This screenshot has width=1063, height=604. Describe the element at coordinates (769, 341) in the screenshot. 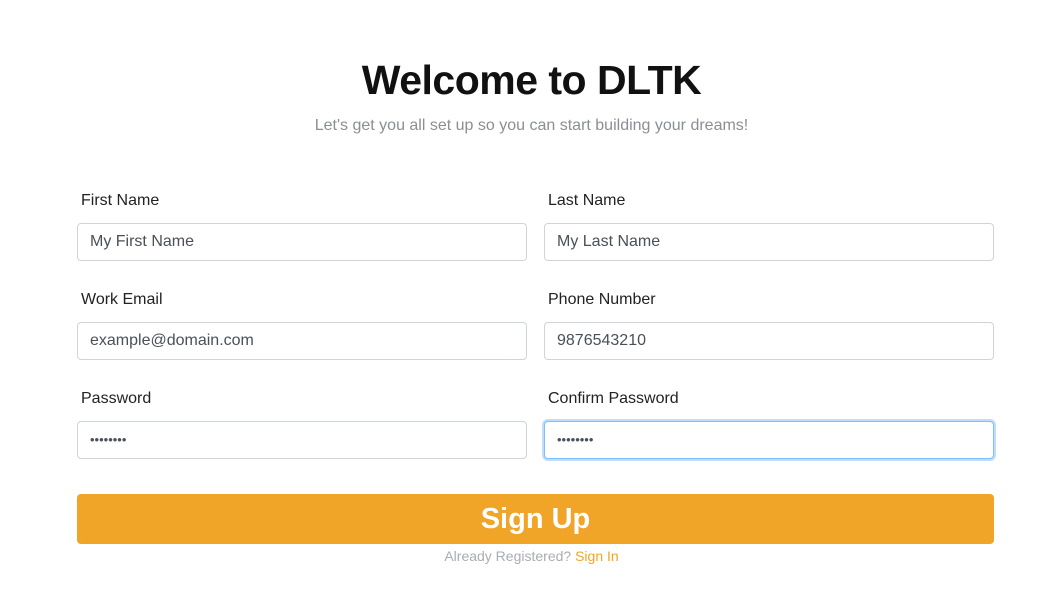

I see `phone-number-input` at that location.